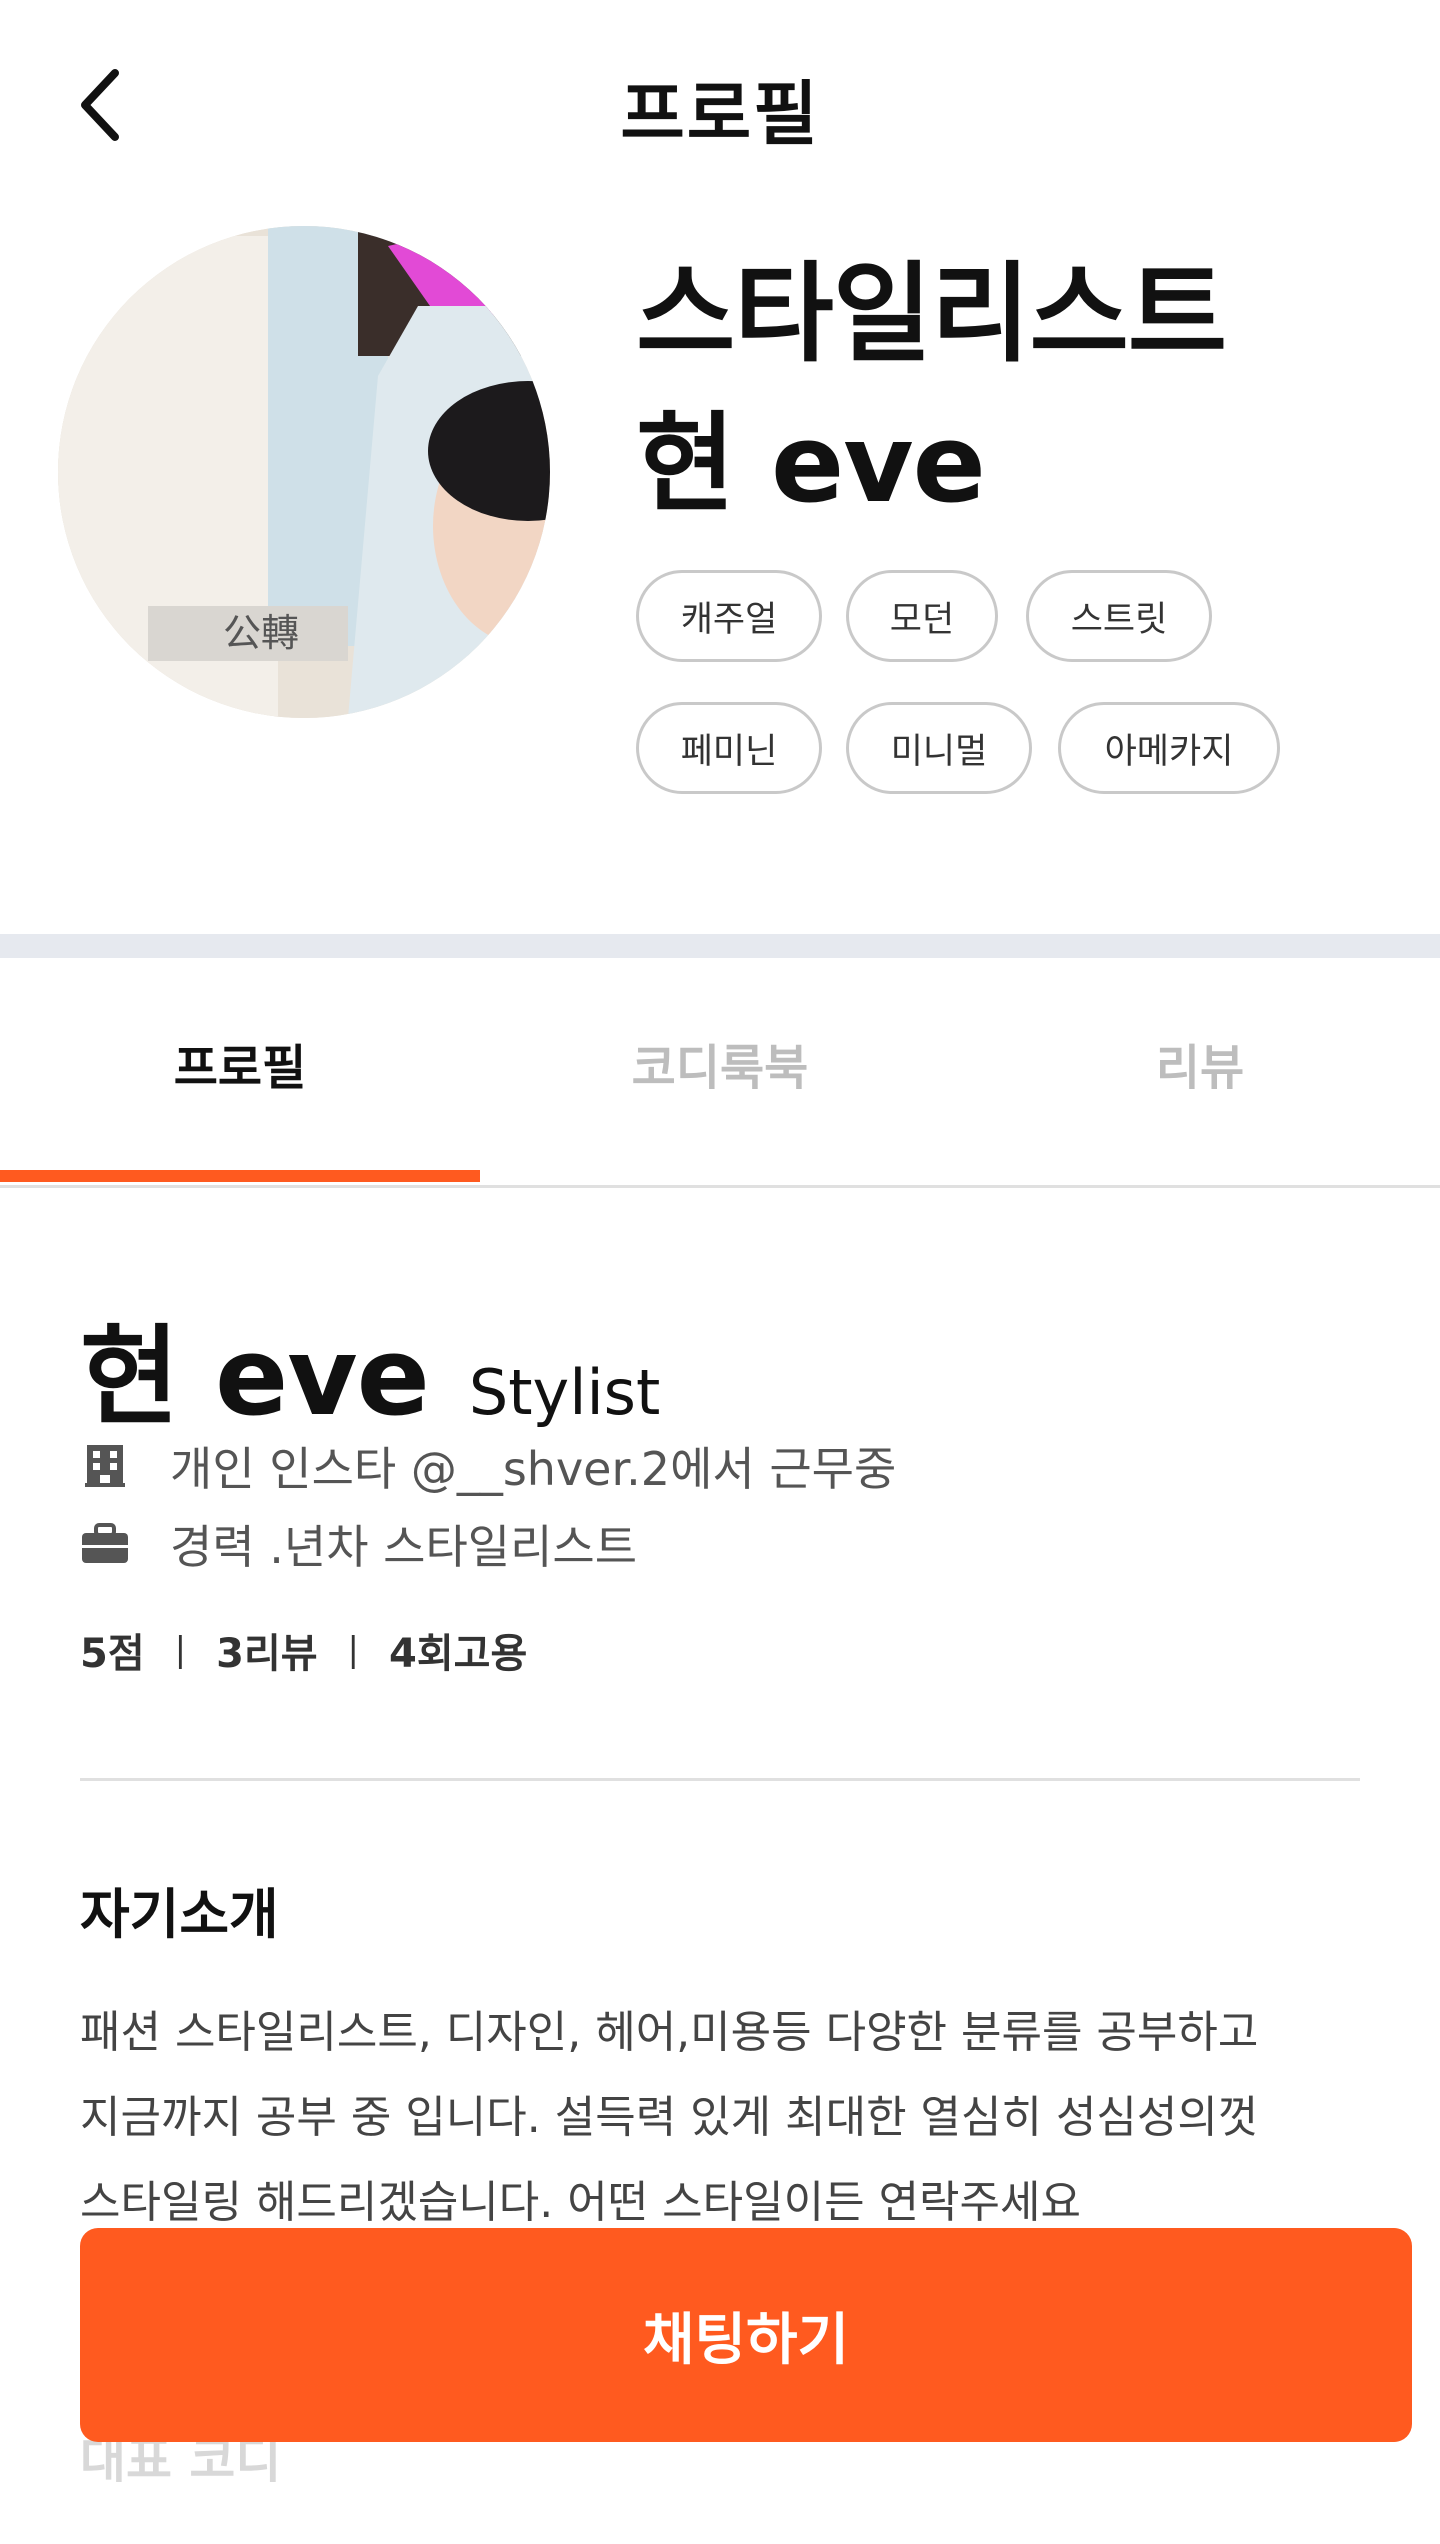  Describe the element at coordinates (112, 1654) in the screenshot. I see `rating-stat: 5점` at that location.